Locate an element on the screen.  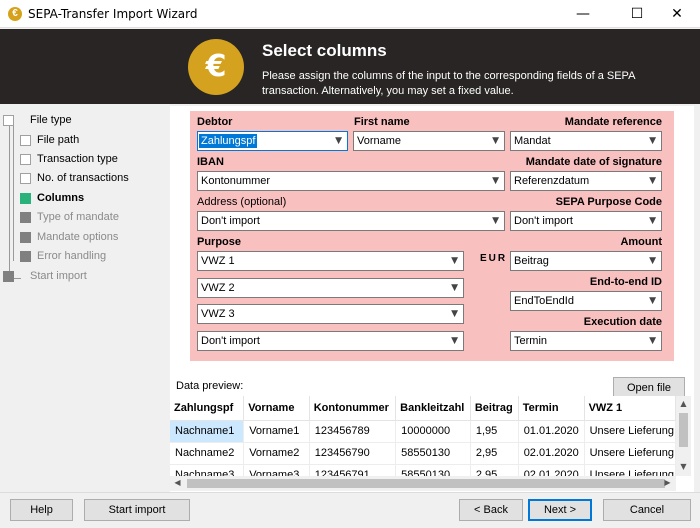
purpose-label: Purpose is located at coordinates (219, 242).